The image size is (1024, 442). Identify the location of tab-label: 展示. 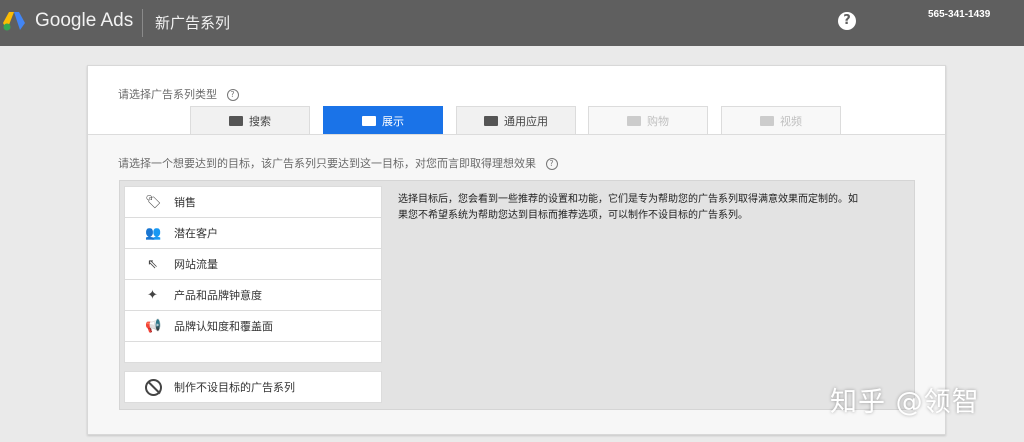
(393, 121).